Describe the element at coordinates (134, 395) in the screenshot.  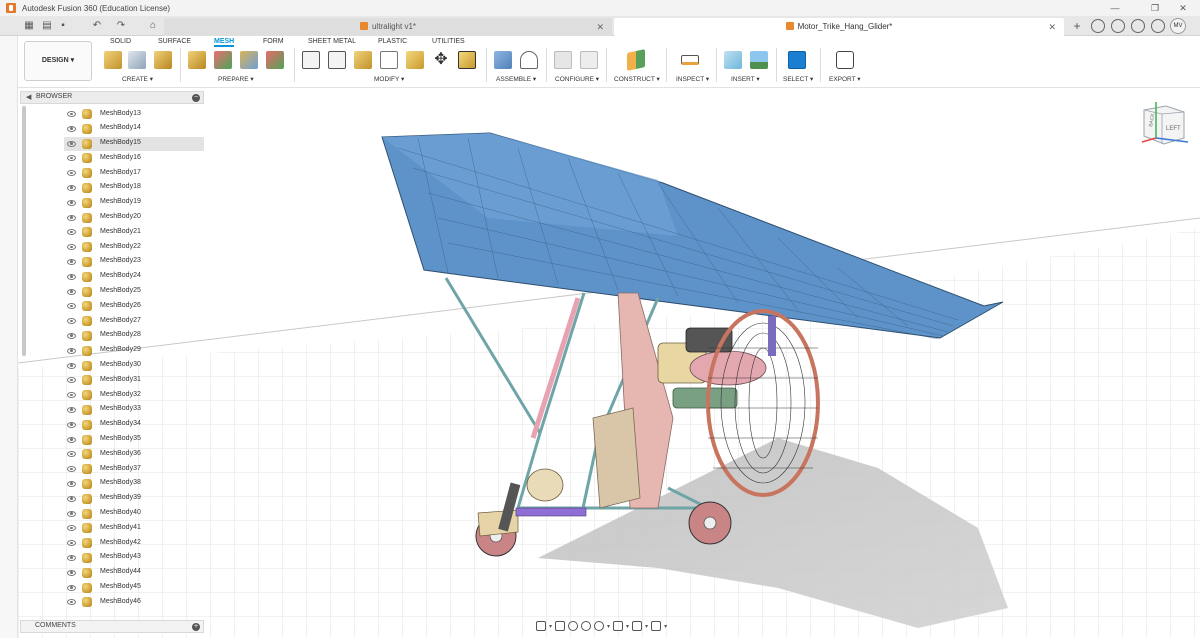
I see `tree-item: MeshBody32` at that location.